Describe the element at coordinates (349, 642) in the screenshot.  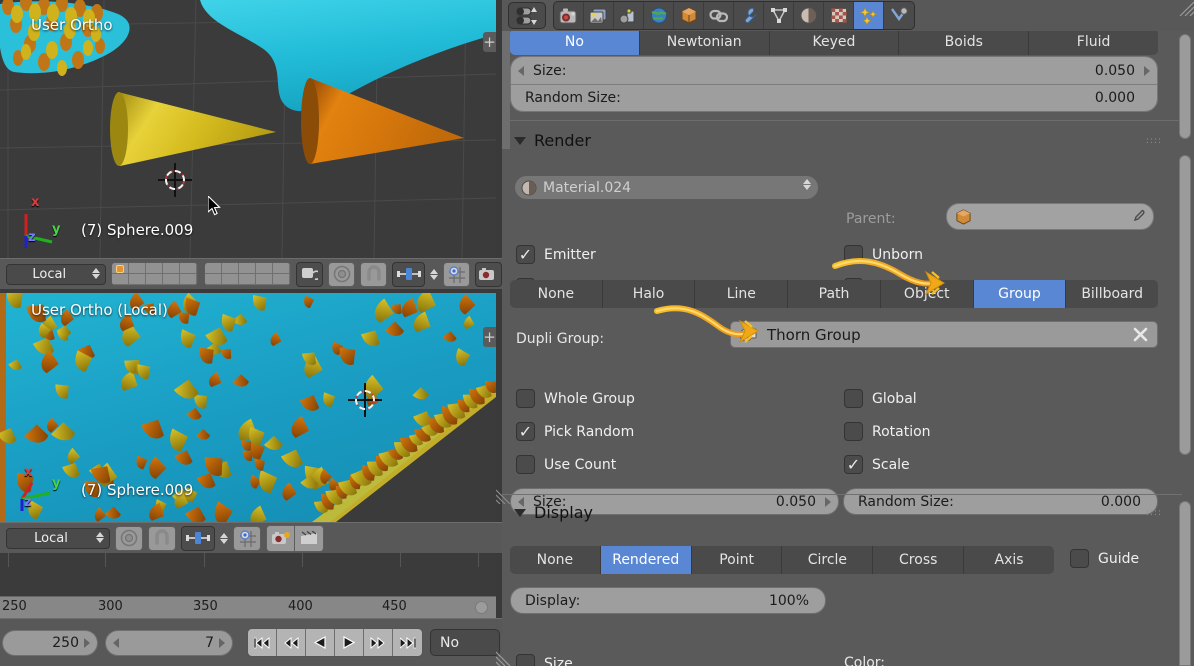
I see `play-icon` at that location.